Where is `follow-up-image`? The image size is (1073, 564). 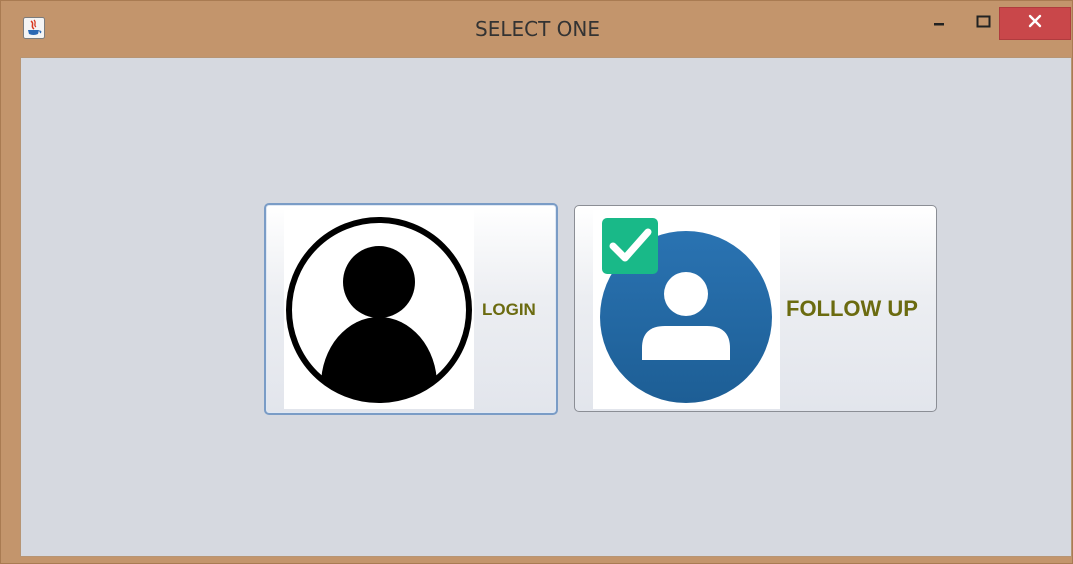 follow-up-image is located at coordinates (686, 309).